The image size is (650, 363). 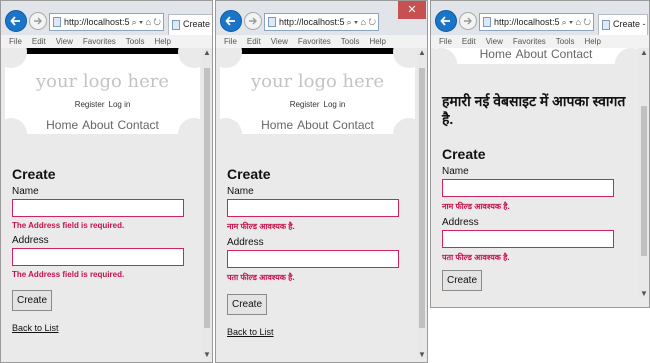 I want to click on back-arrow-icon, so click(x=445, y=21).